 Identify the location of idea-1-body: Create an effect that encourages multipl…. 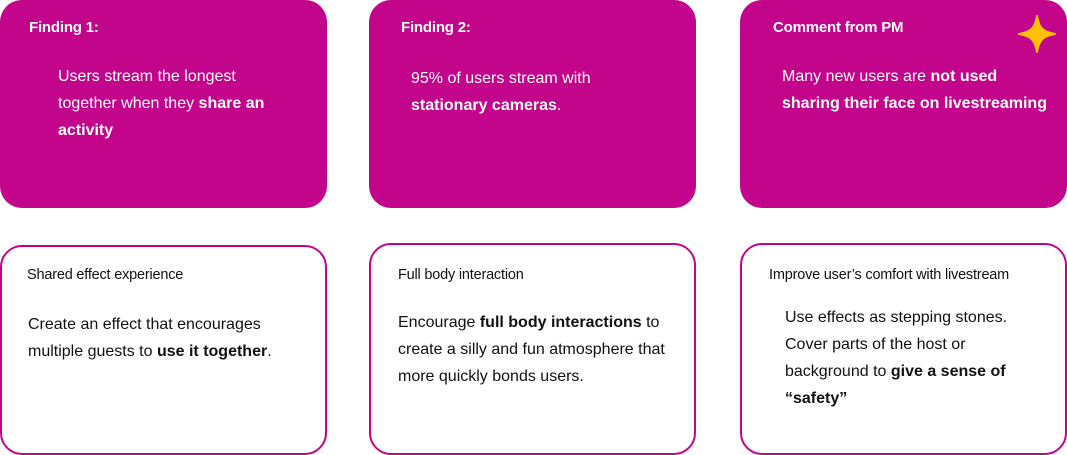
(173, 338).